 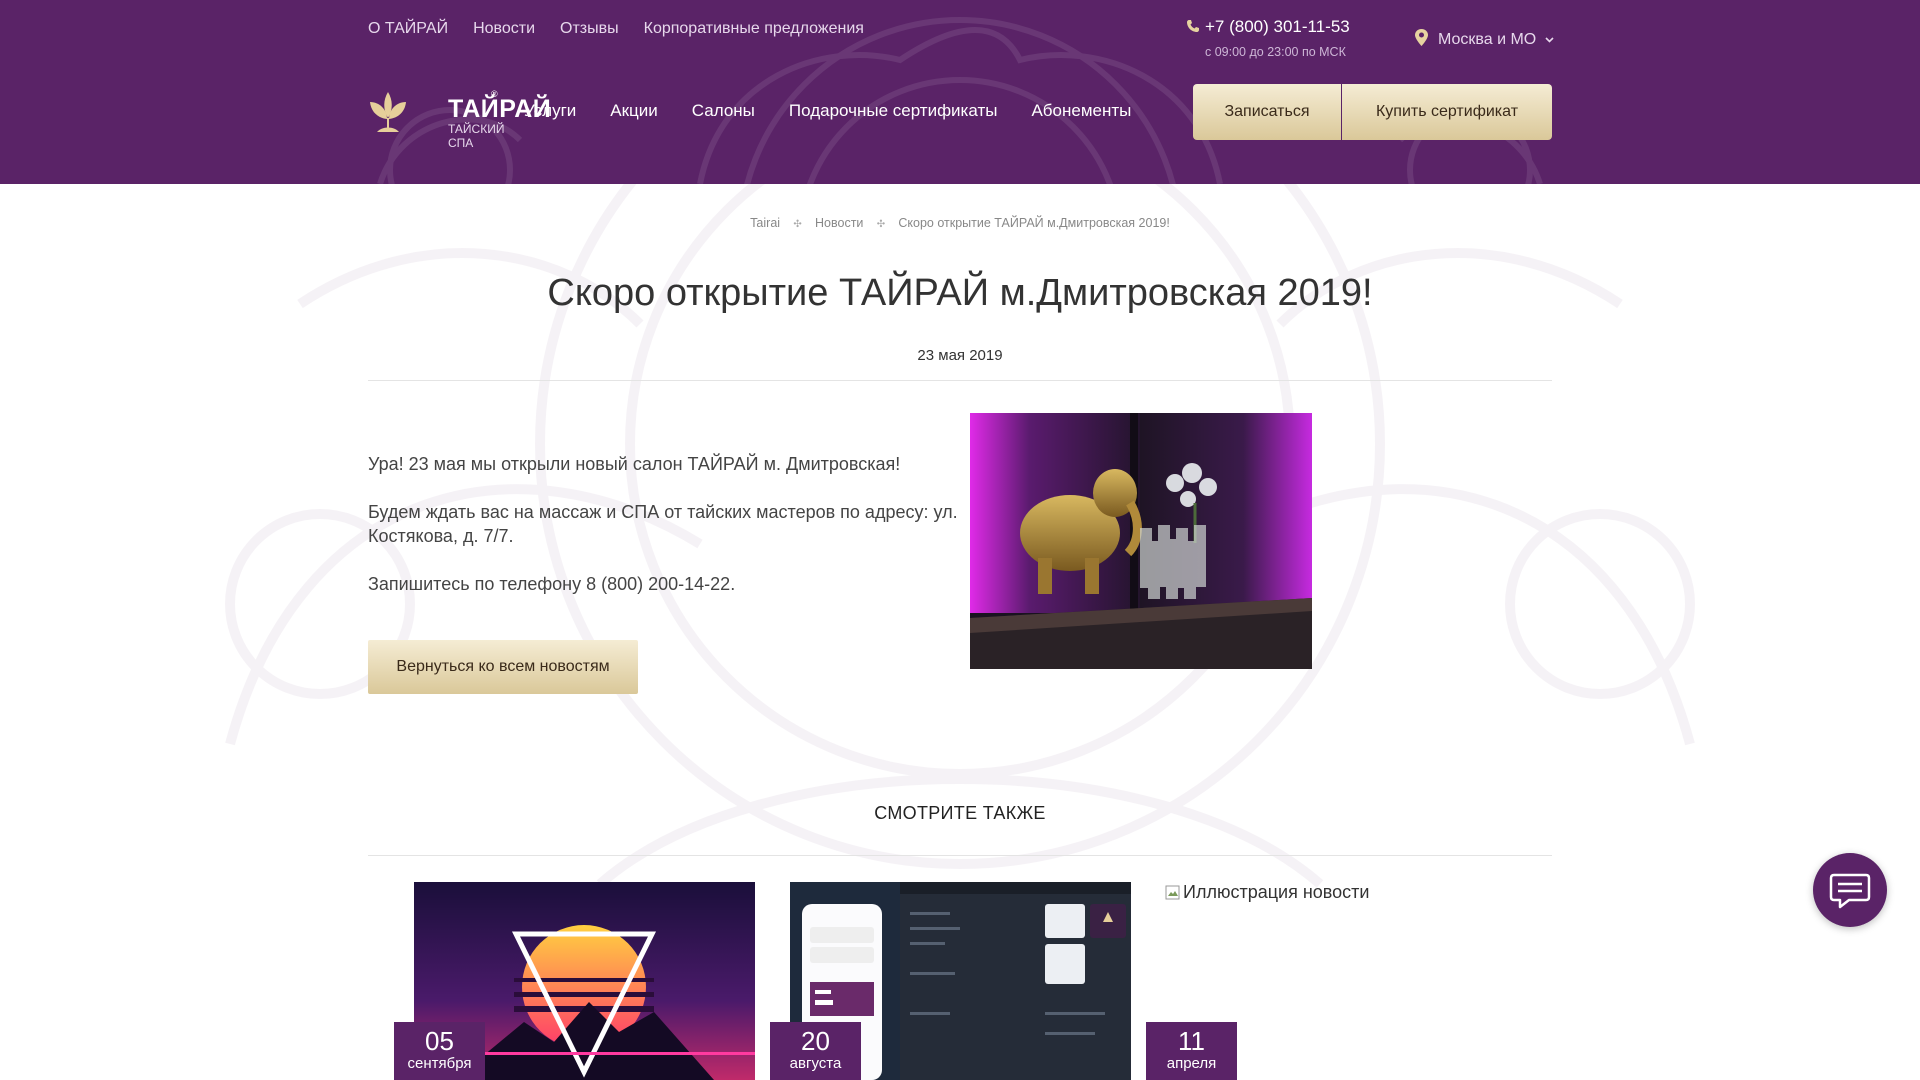 I want to click on chat-icon, so click(x=1850, y=891).